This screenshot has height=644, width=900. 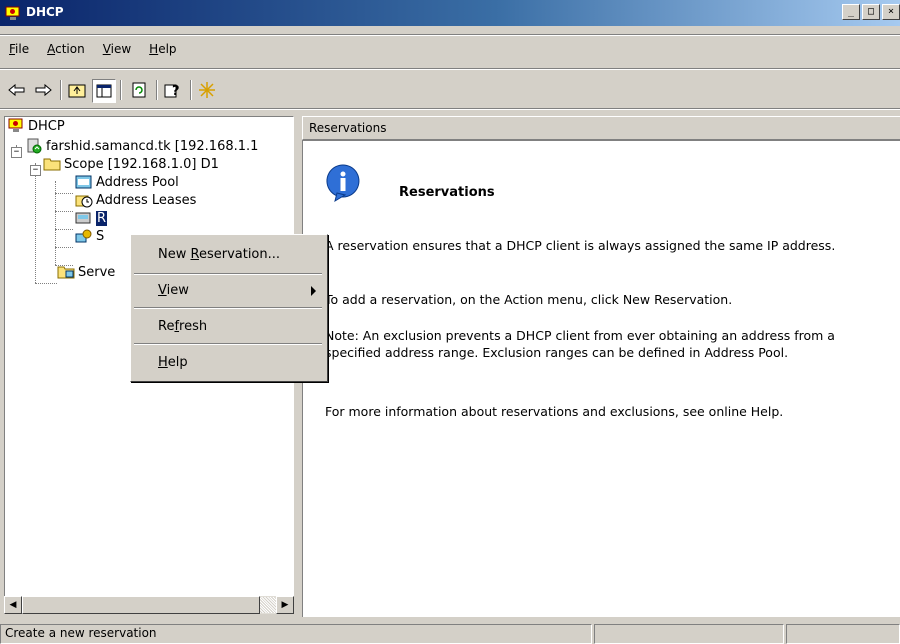 What do you see at coordinates (117, 50) in the screenshot?
I see `menu-view: View` at bounding box center [117, 50].